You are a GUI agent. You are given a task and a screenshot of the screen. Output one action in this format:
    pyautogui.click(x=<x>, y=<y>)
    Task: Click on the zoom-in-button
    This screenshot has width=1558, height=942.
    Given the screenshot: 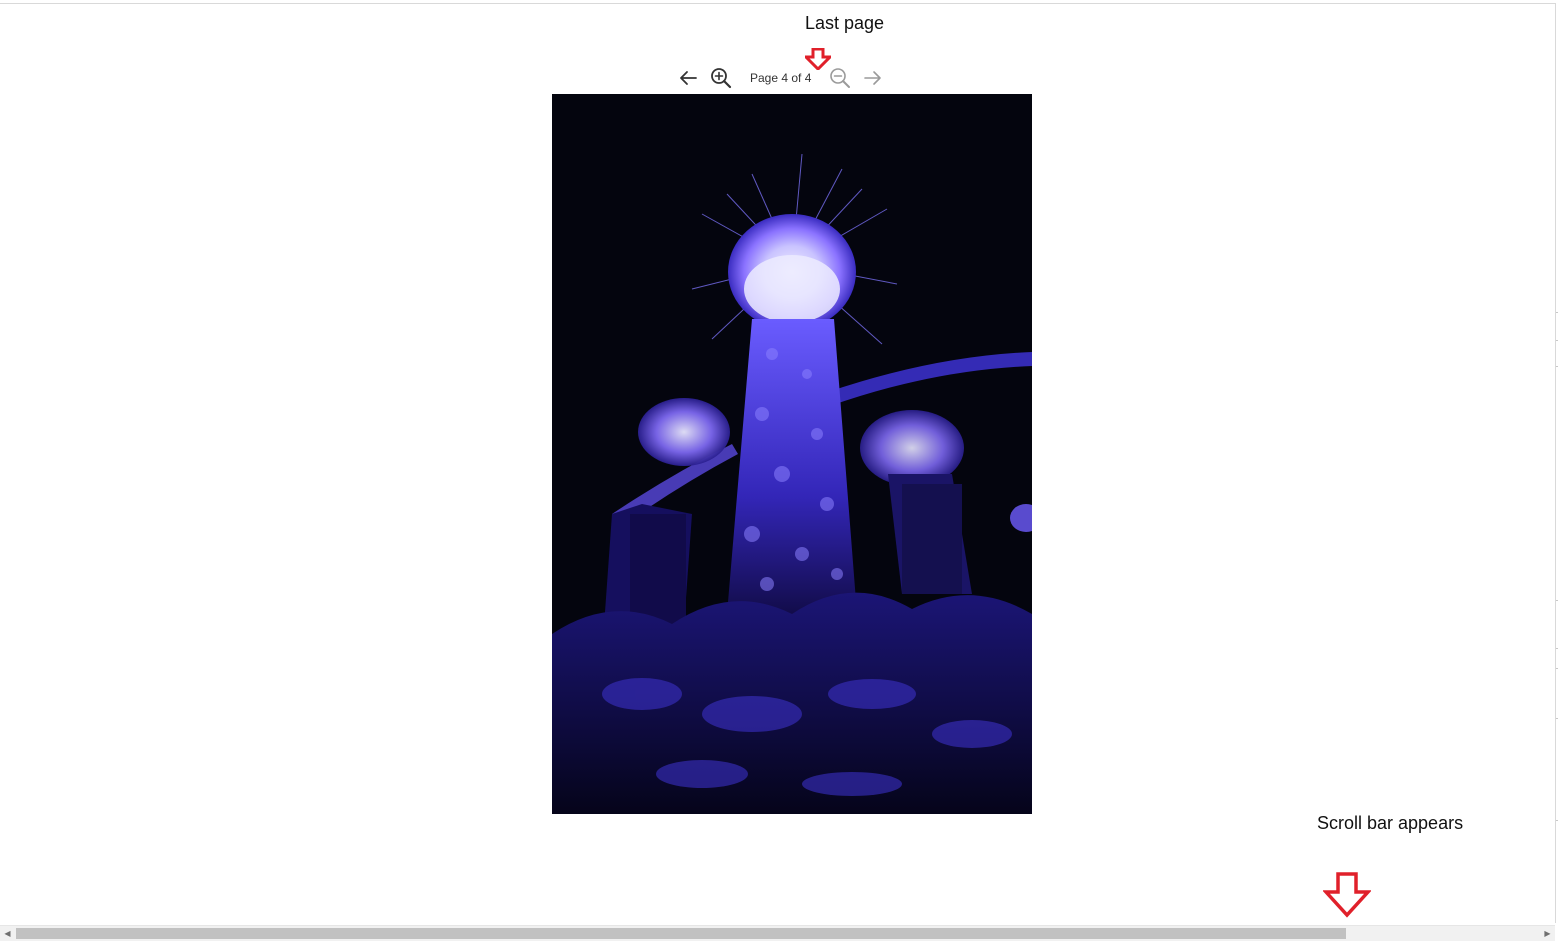 What is the action you would take?
    pyautogui.click(x=721, y=78)
    